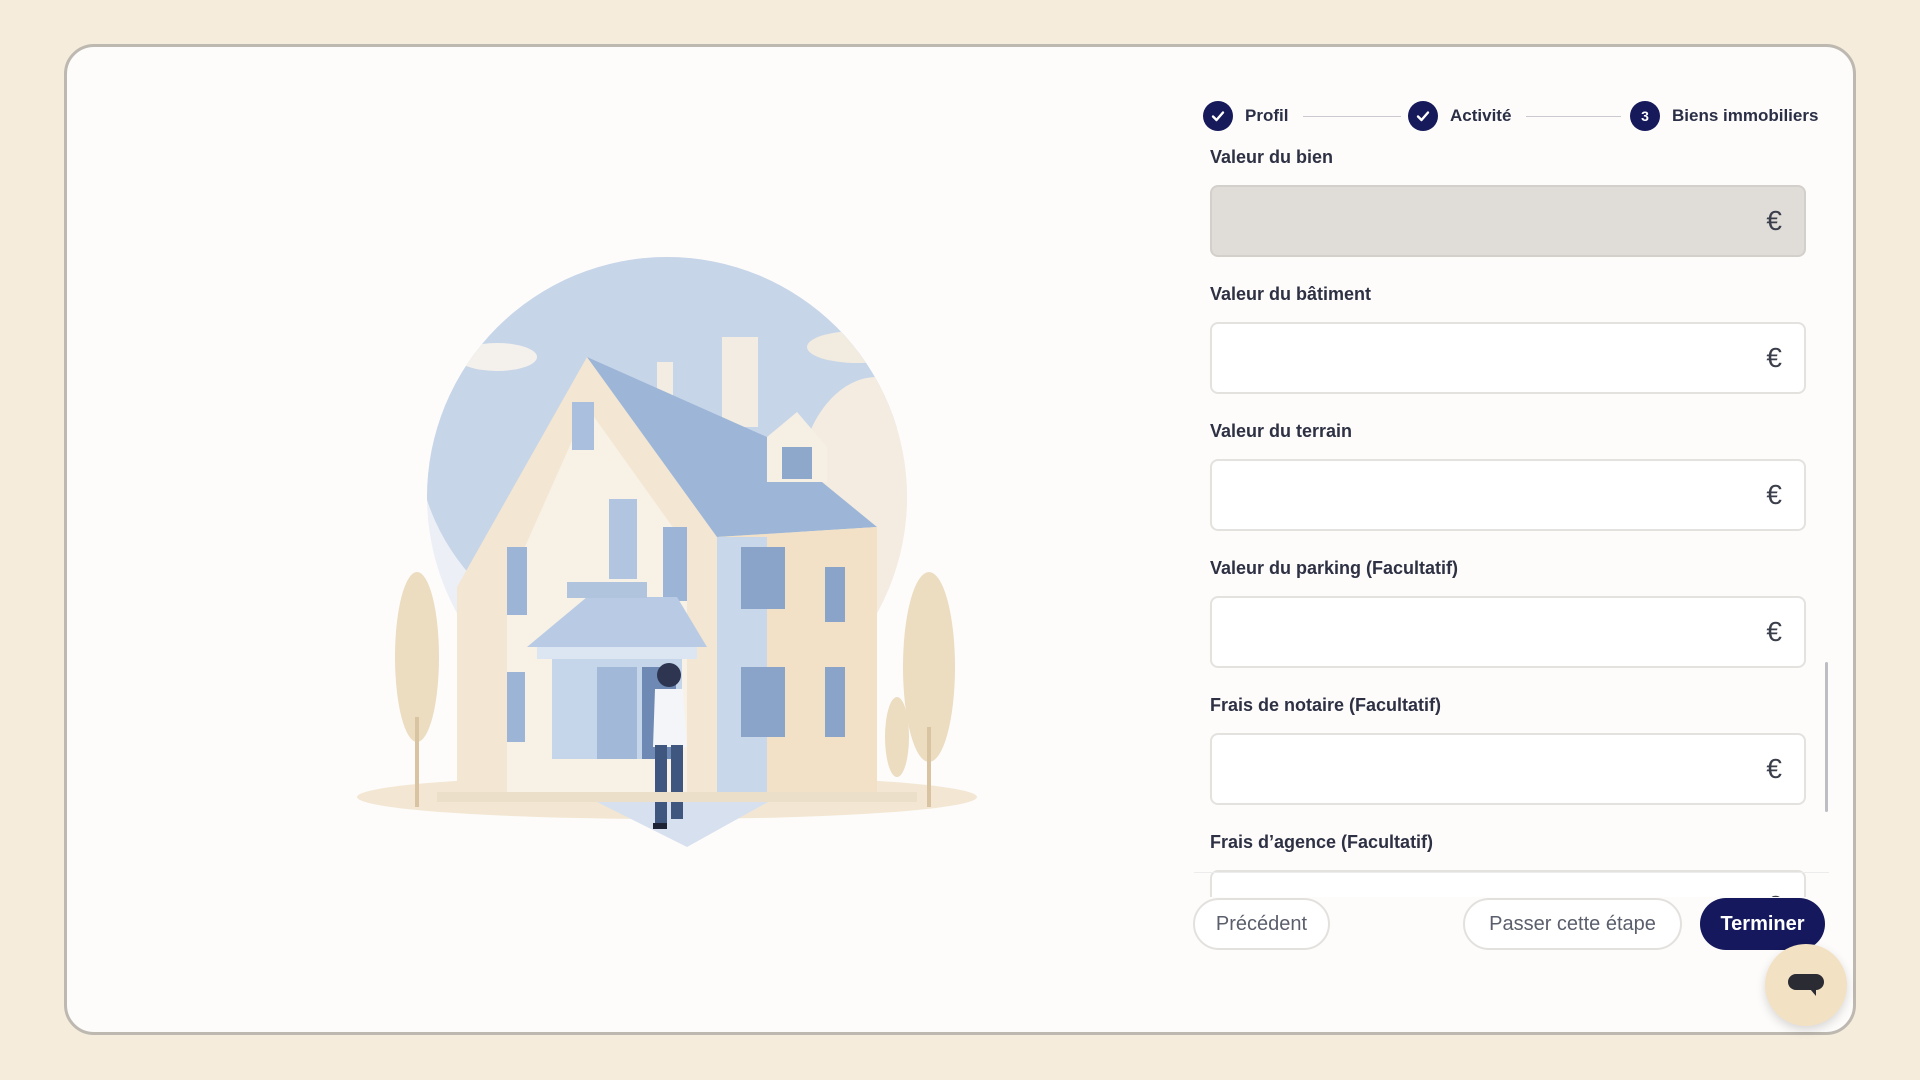  What do you see at coordinates (1326, 705) in the screenshot?
I see `field-label: Frais de notaire (Facultatif)` at bounding box center [1326, 705].